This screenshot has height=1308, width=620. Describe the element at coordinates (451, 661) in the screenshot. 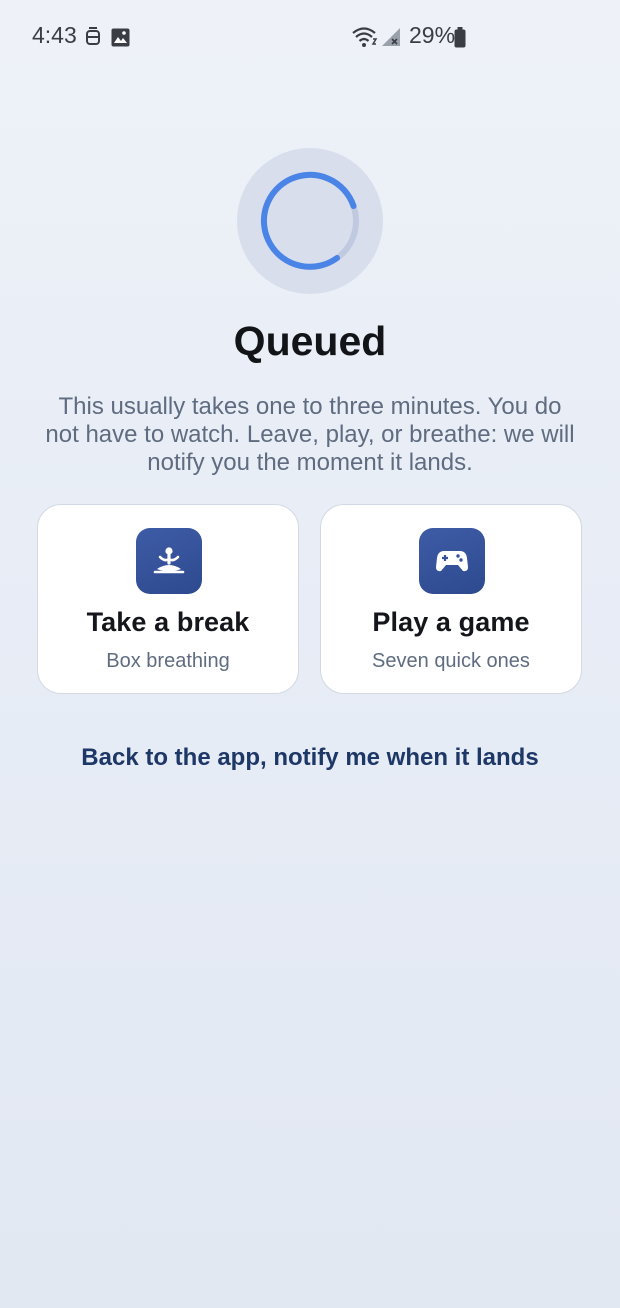

I see `play-a-game-subtitle: Seven quick ones` at that location.